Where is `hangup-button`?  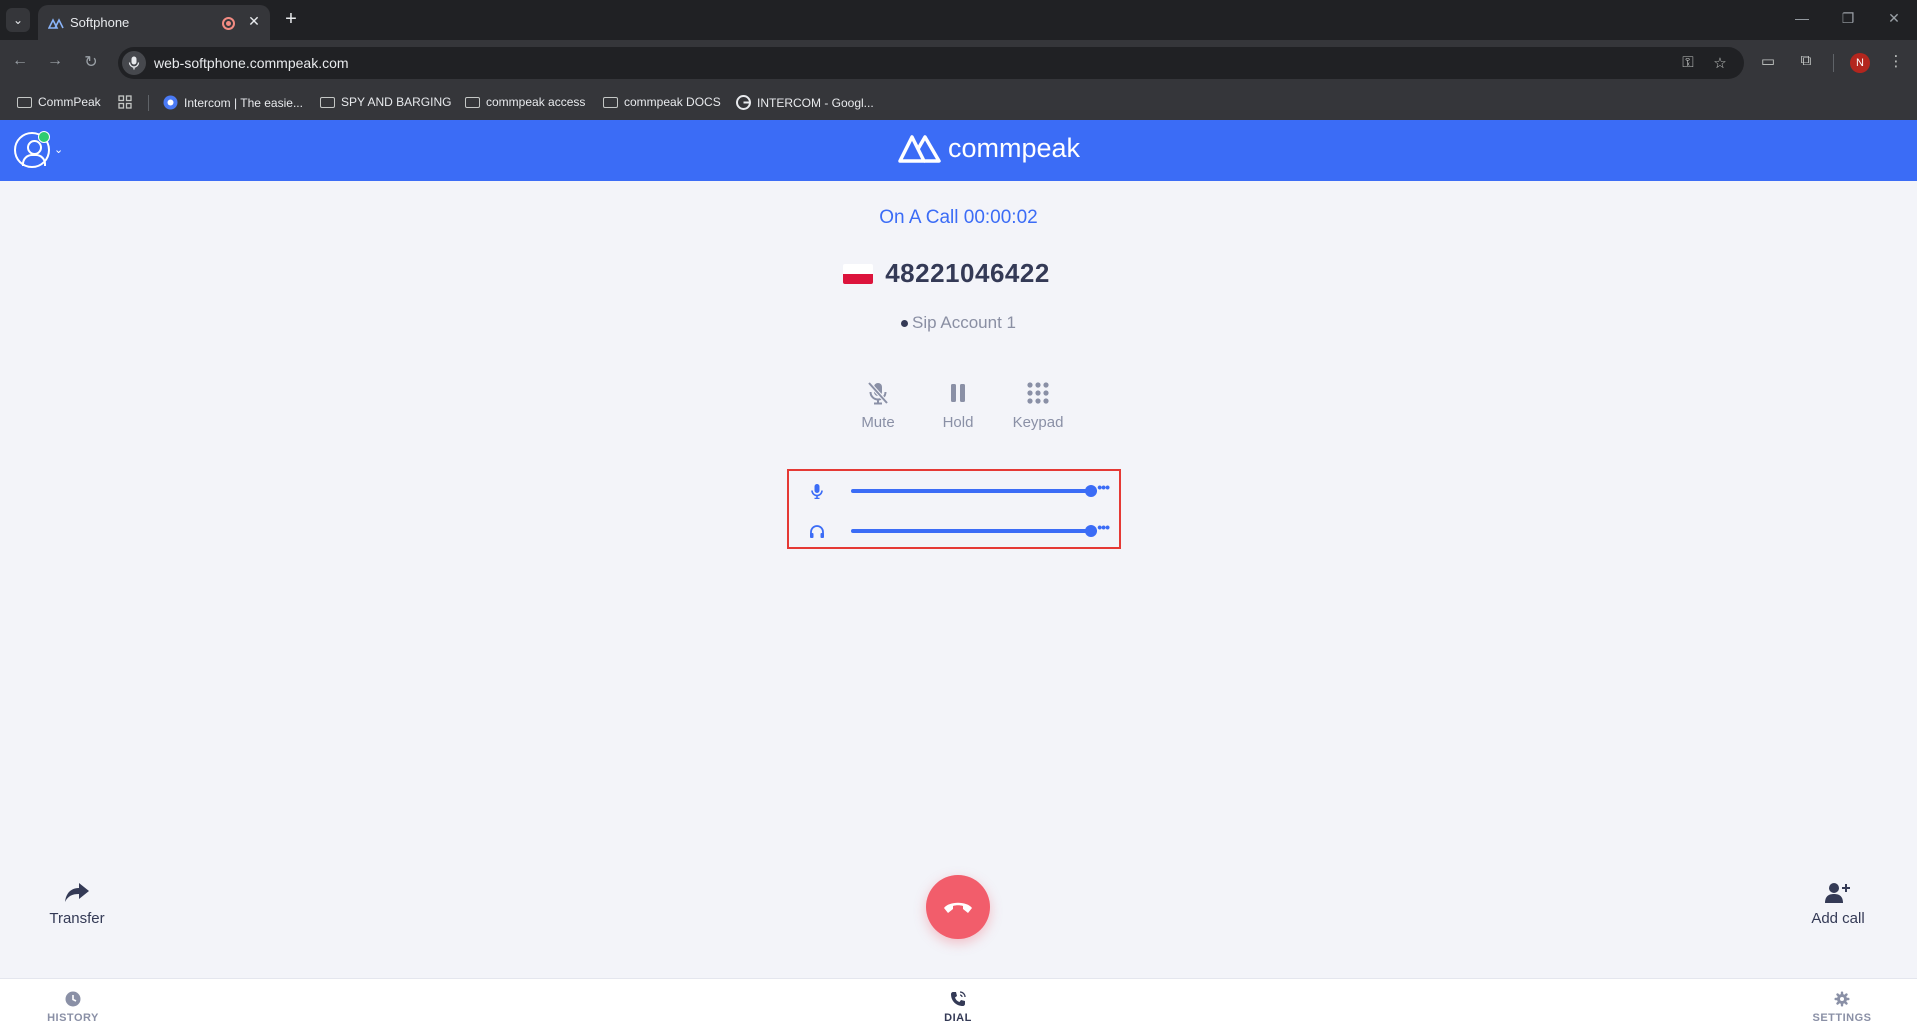
hangup-button is located at coordinates (958, 907).